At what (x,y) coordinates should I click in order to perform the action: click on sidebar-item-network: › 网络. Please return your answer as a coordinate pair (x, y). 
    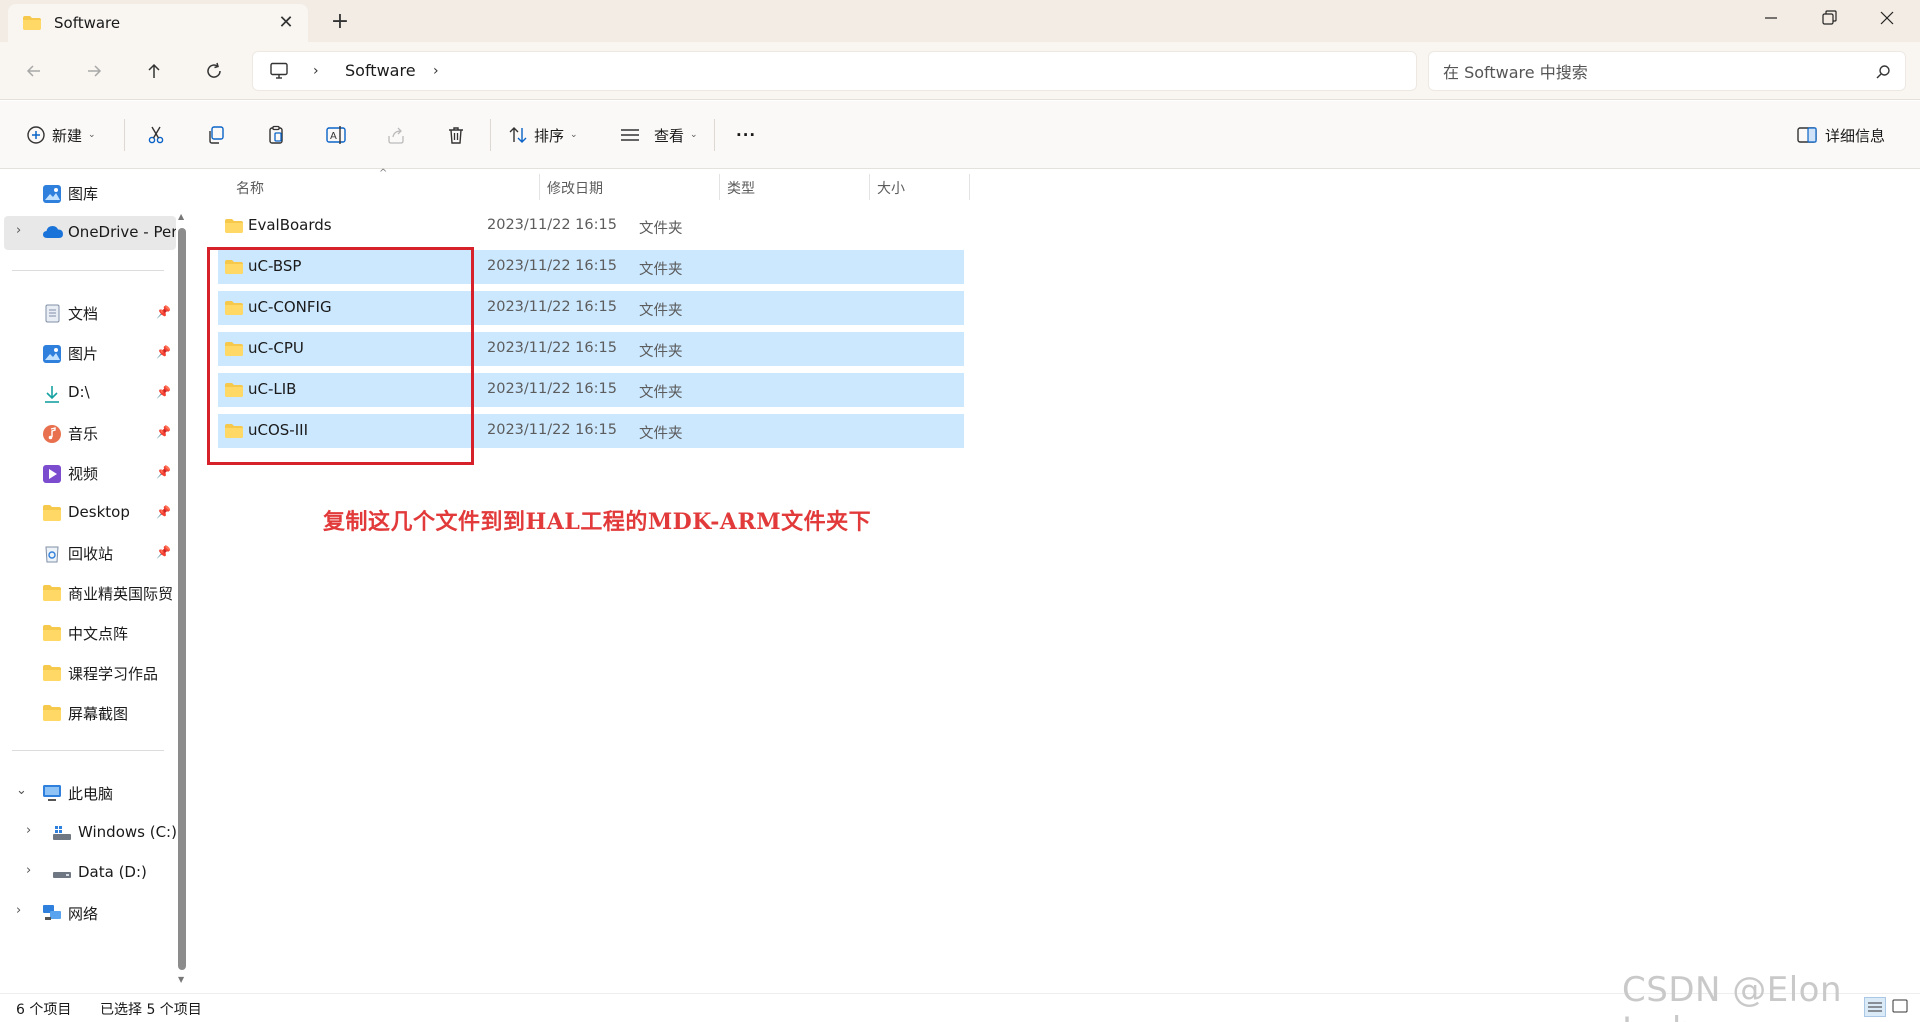
    Looking at the image, I should click on (88, 913).